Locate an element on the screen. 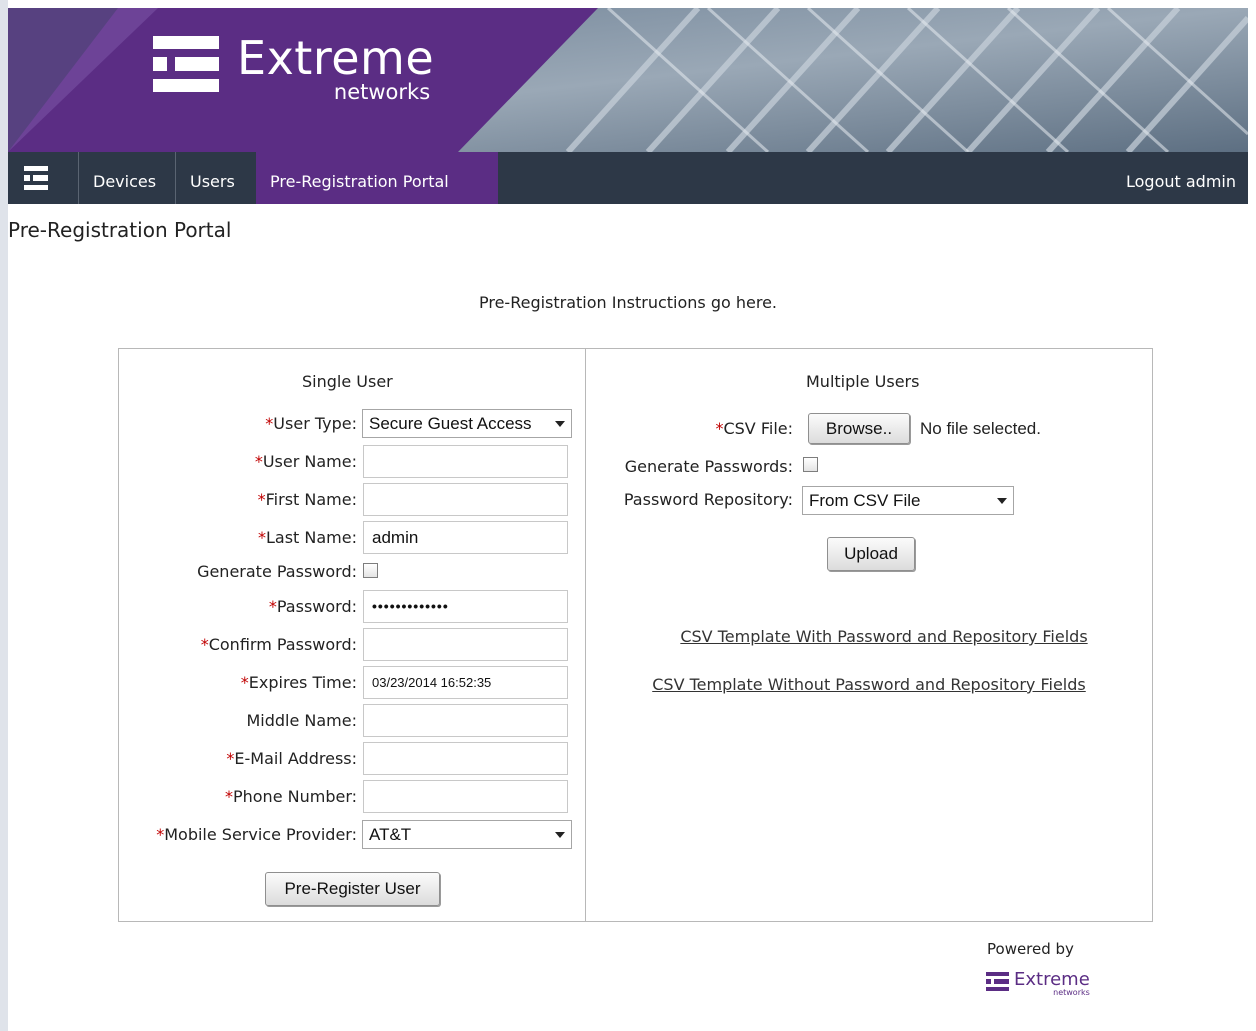 This screenshot has height=1031, width=1256. upload-button: Upload is located at coordinates (871, 554).